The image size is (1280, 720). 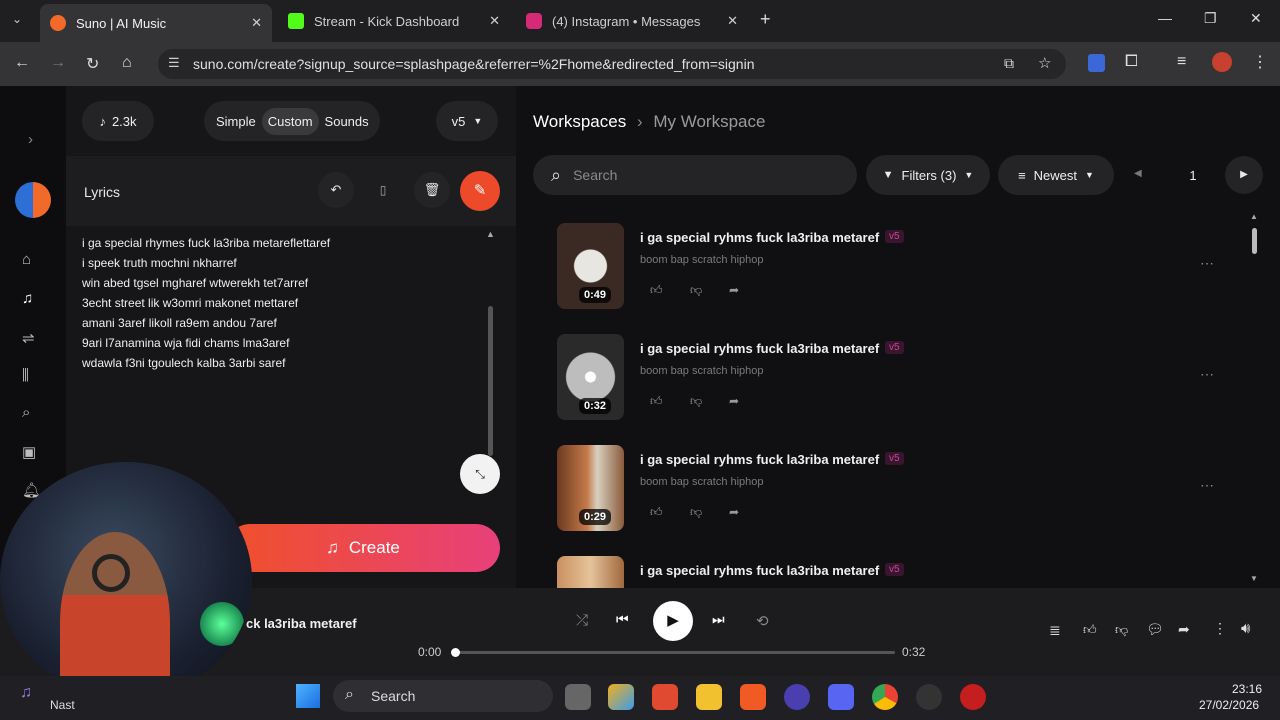 I want to click on undo-icon: ↶, so click(x=336, y=190).